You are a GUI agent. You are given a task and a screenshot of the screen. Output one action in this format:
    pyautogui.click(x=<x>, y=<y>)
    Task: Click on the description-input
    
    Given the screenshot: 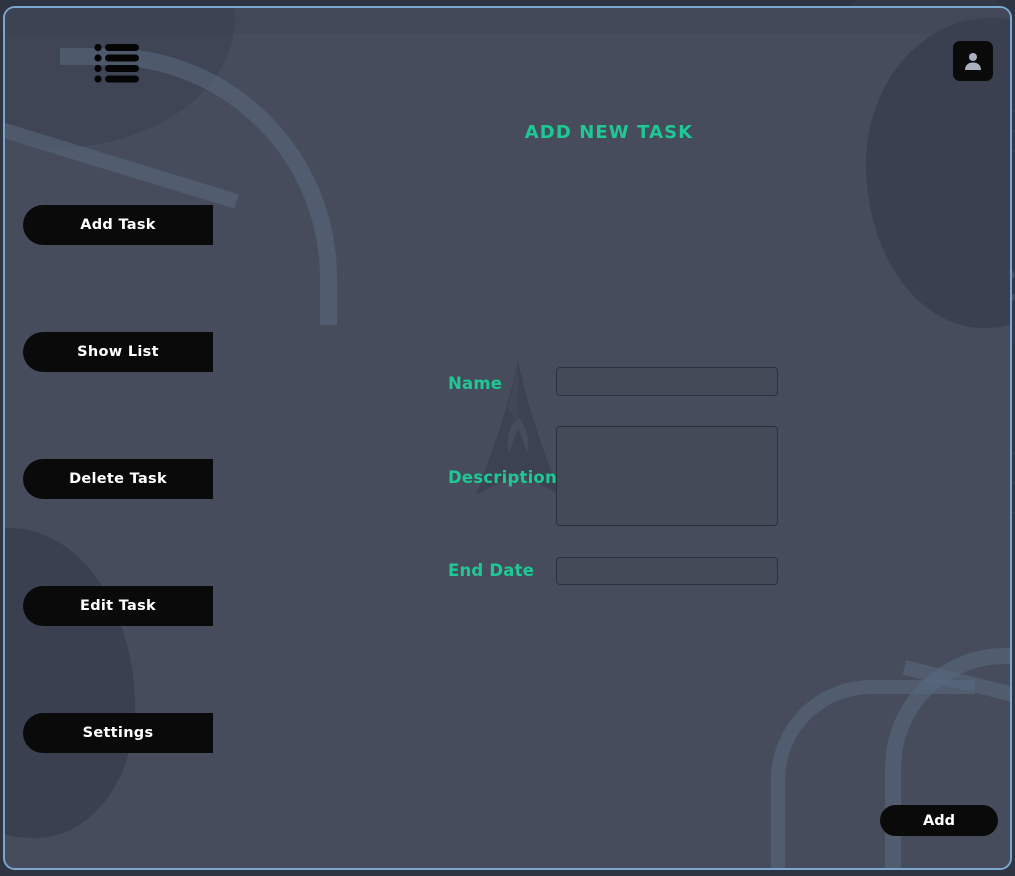 What is the action you would take?
    pyautogui.click(x=667, y=476)
    